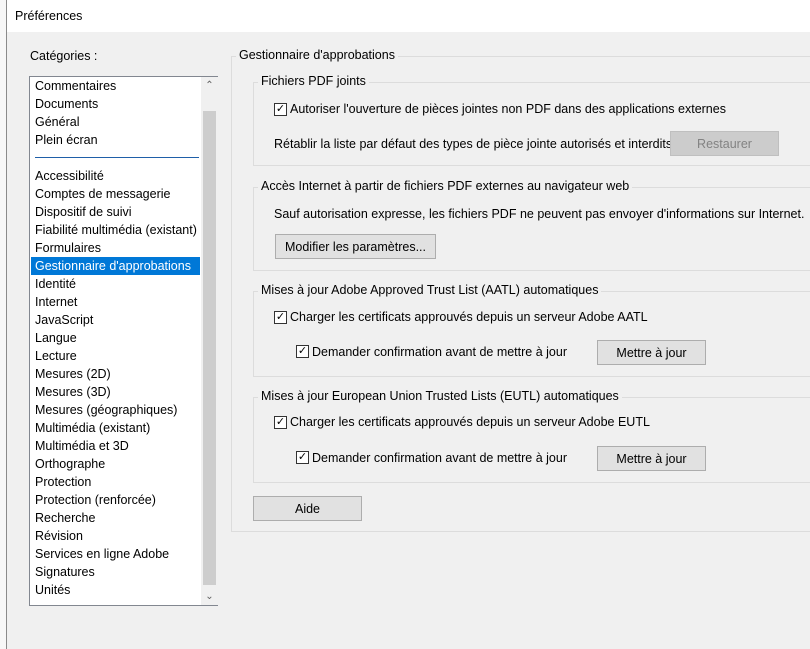 The width and height of the screenshot is (810, 649). What do you see at coordinates (115, 140) in the screenshot?
I see `category-item: Plein écran` at bounding box center [115, 140].